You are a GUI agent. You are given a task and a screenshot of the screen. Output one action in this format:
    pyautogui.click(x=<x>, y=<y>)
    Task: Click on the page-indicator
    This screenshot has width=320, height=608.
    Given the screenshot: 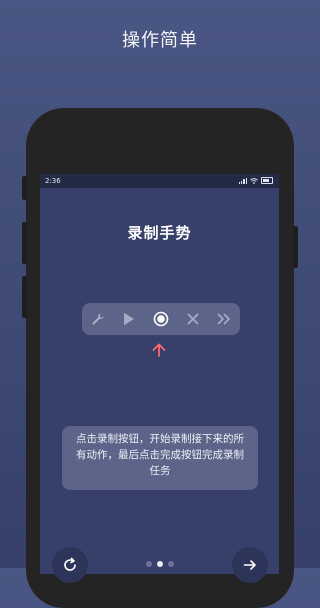 What is the action you would take?
    pyautogui.click(x=160, y=564)
    